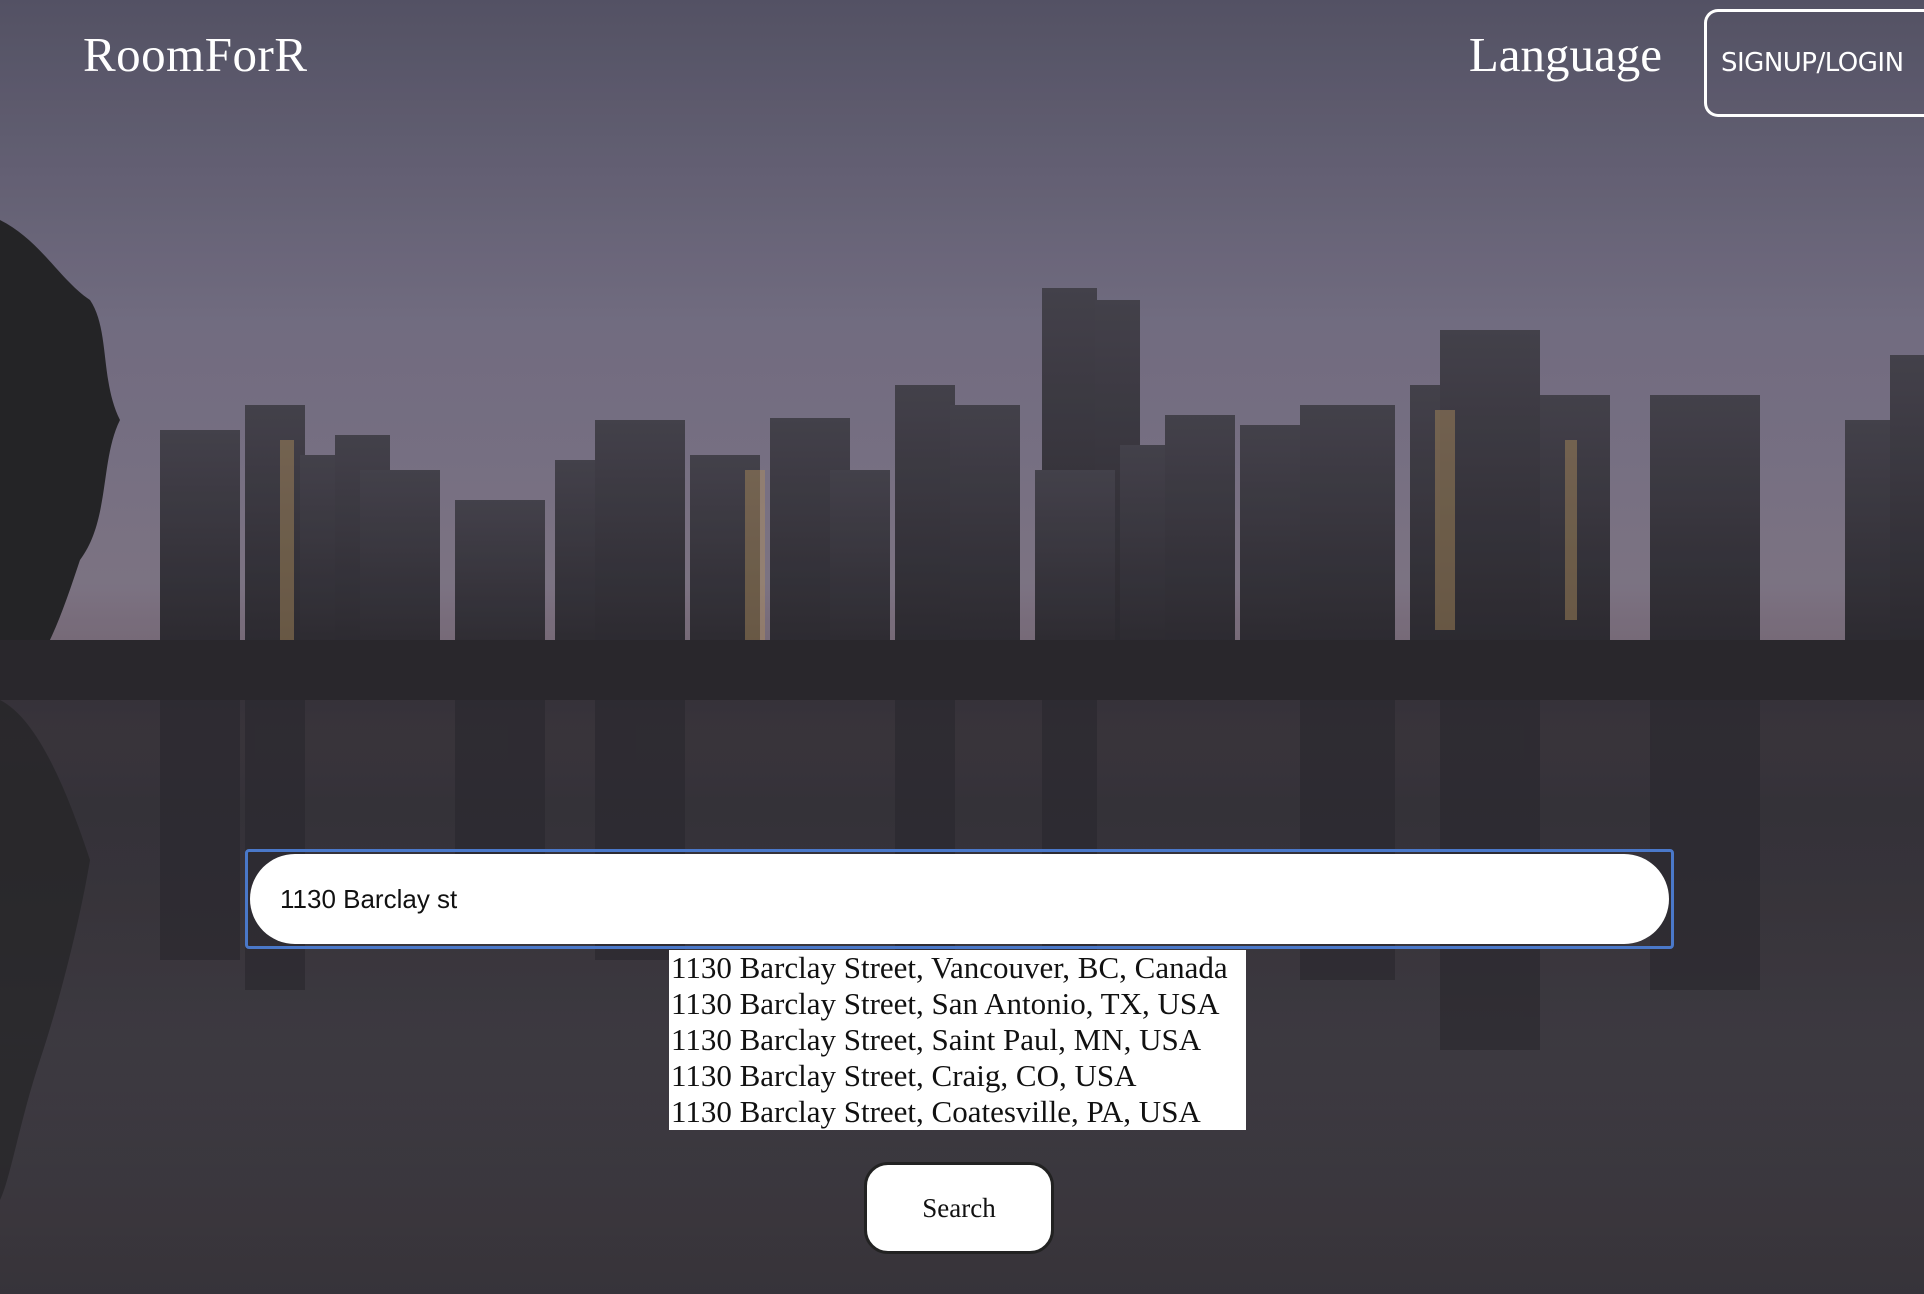 The height and width of the screenshot is (1294, 1924). Describe the element at coordinates (1565, 54) in the screenshot. I see `language-selector: Language` at that location.